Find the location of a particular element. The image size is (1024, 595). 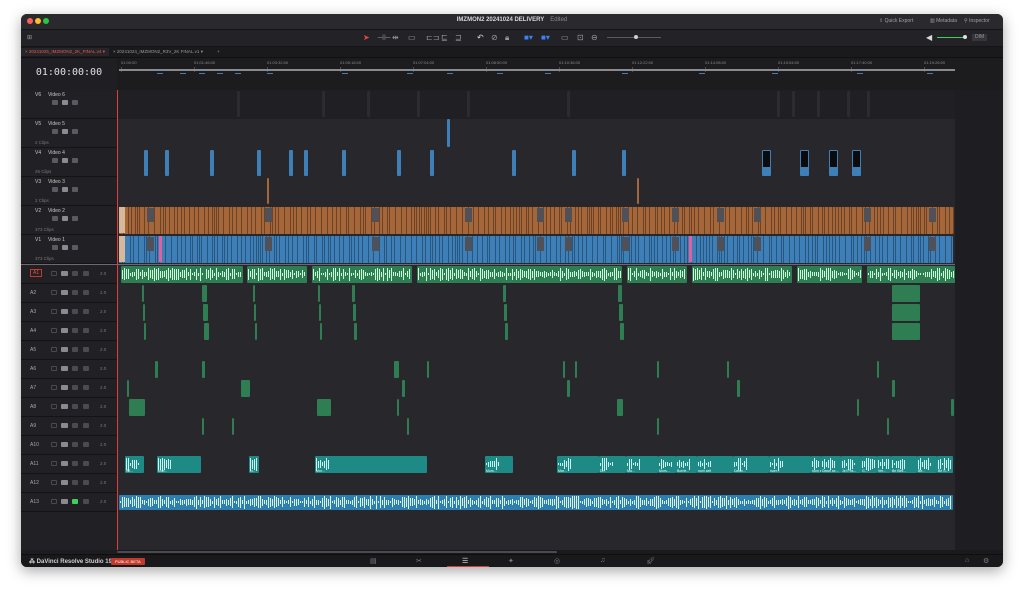

track-header-v4: V4 Video 4 26 Clips is located at coordinates (69, 162).